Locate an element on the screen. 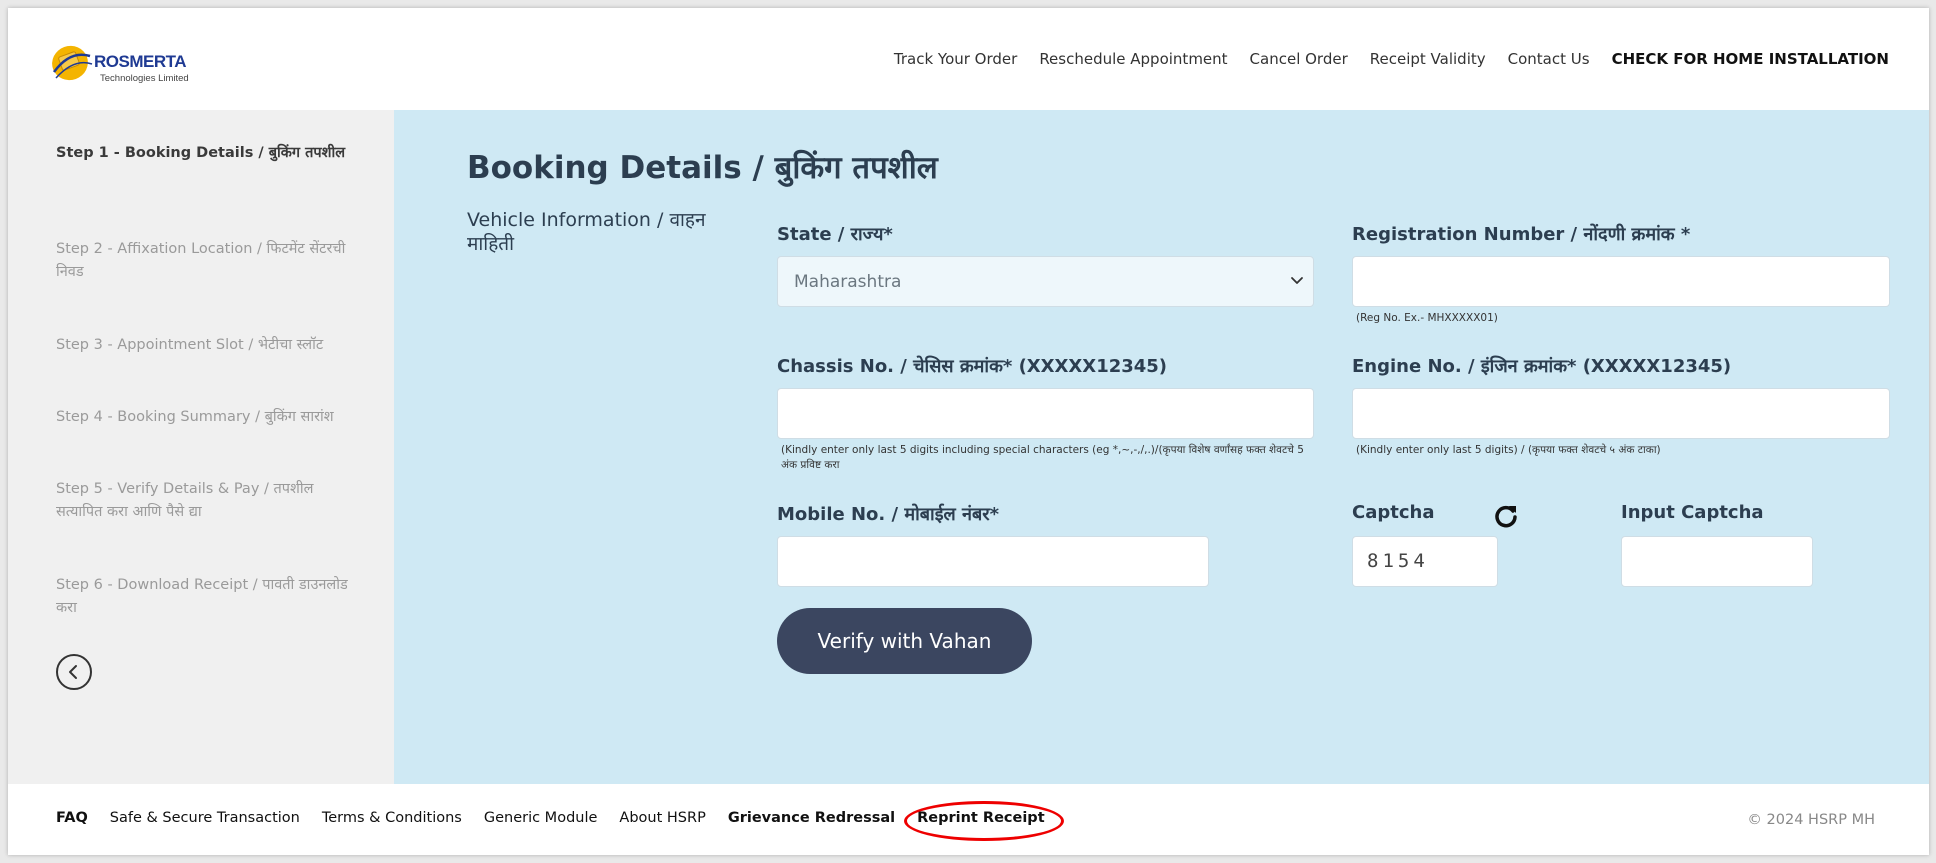  back-button is located at coordinates (74, 672).